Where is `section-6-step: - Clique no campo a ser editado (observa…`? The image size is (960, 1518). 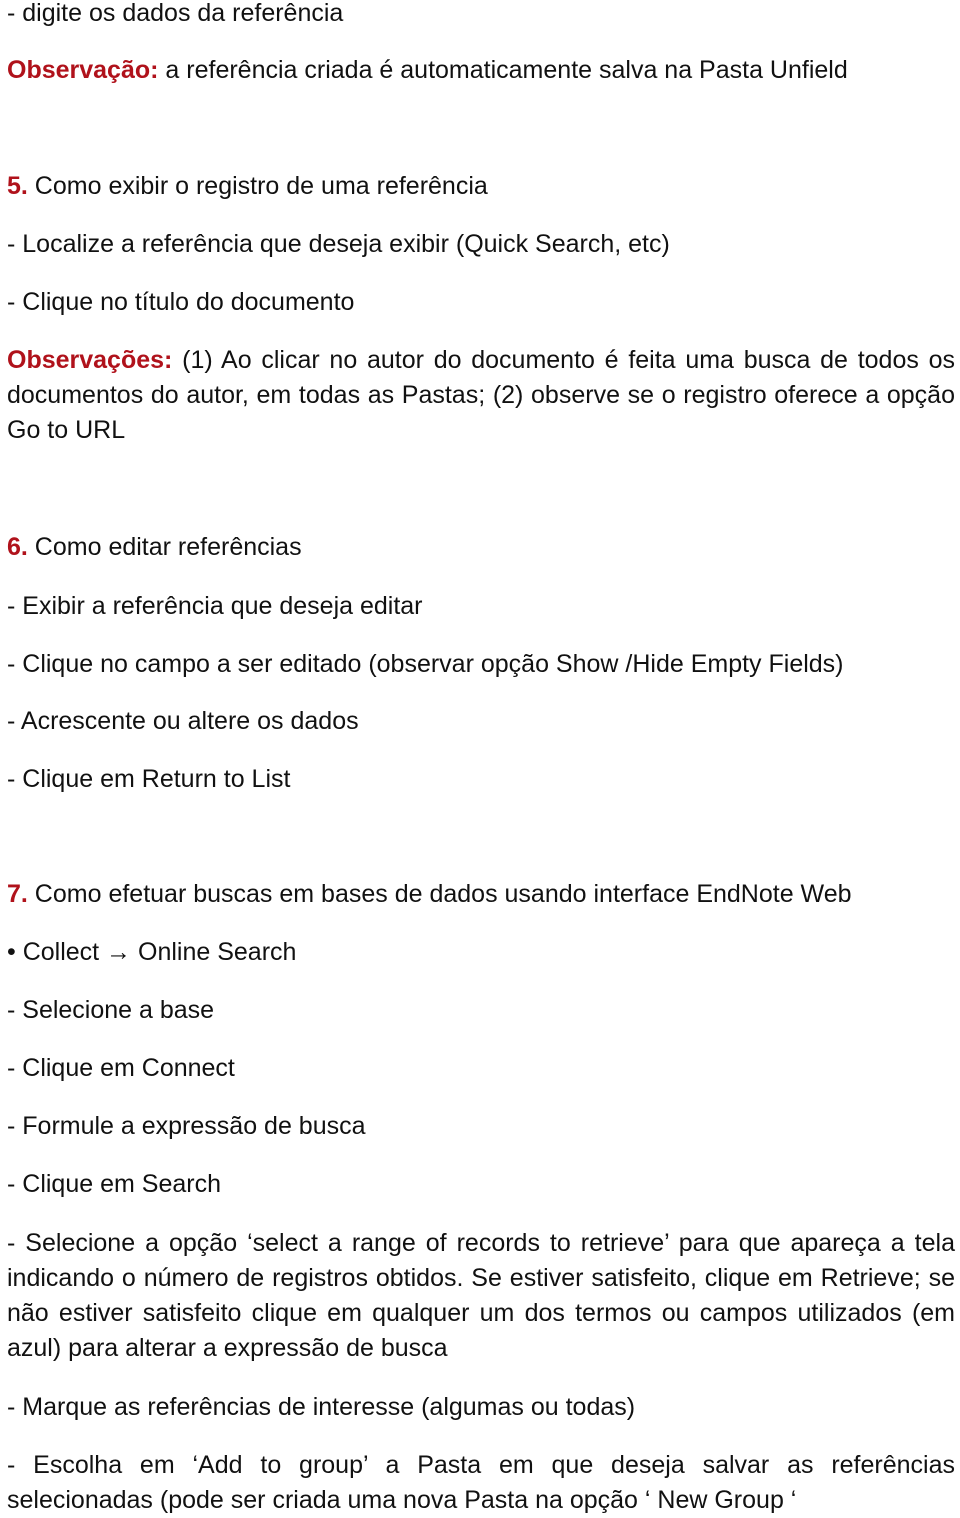 section-6-step: - Clique no campo a ser editado (observa… is located at coordinates (425, 664).